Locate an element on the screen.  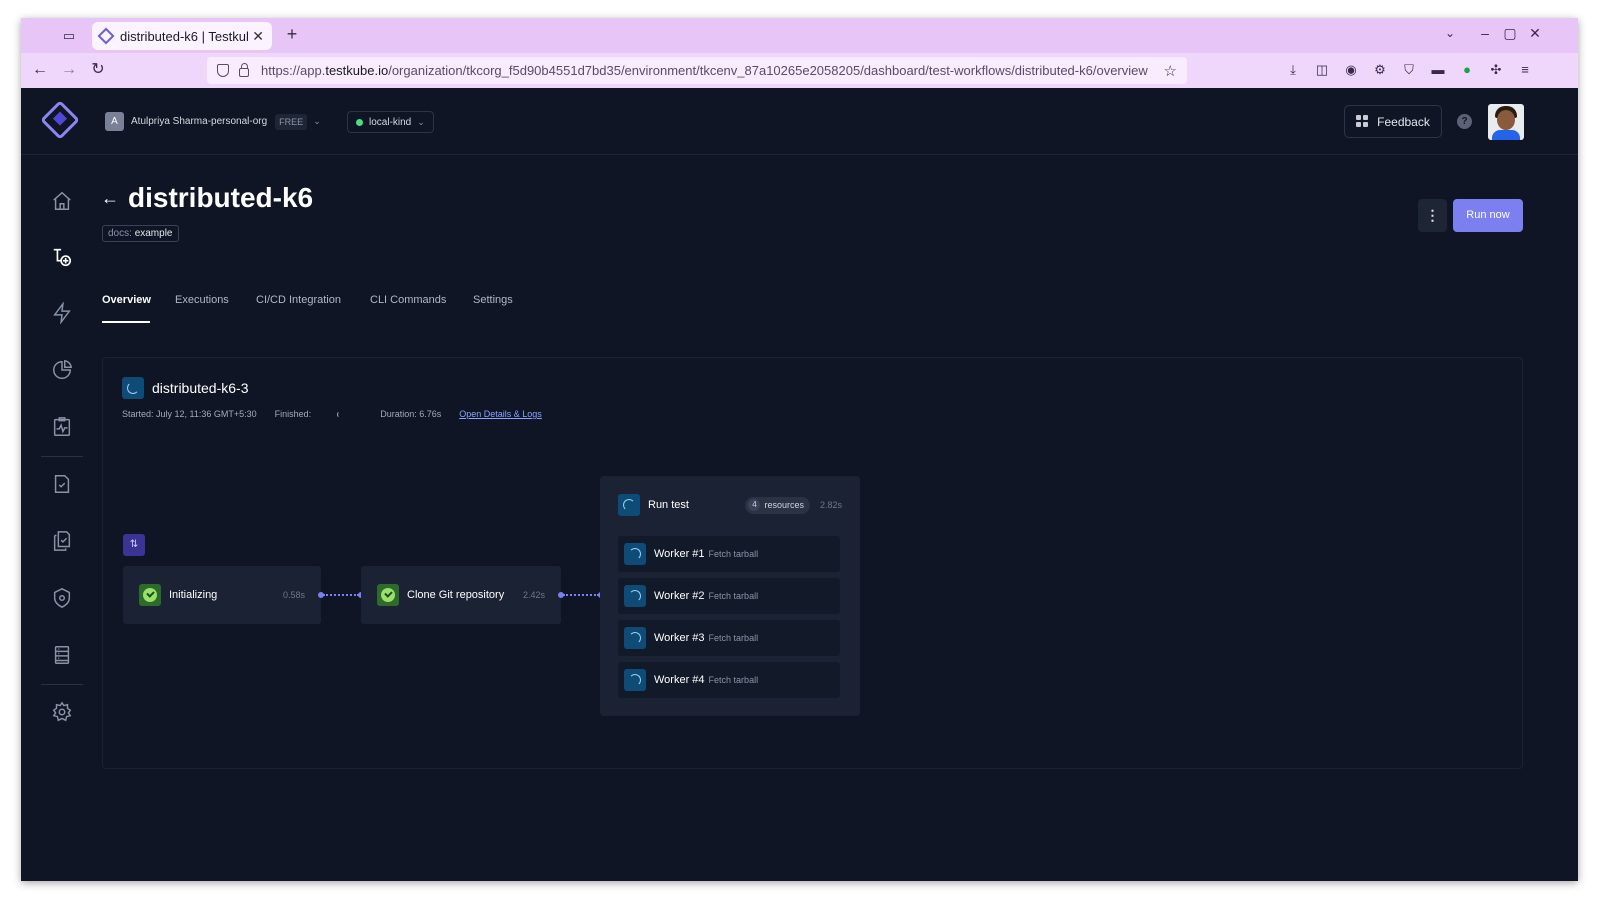
tab-executions: Executions is located at coordinates (202, 300).